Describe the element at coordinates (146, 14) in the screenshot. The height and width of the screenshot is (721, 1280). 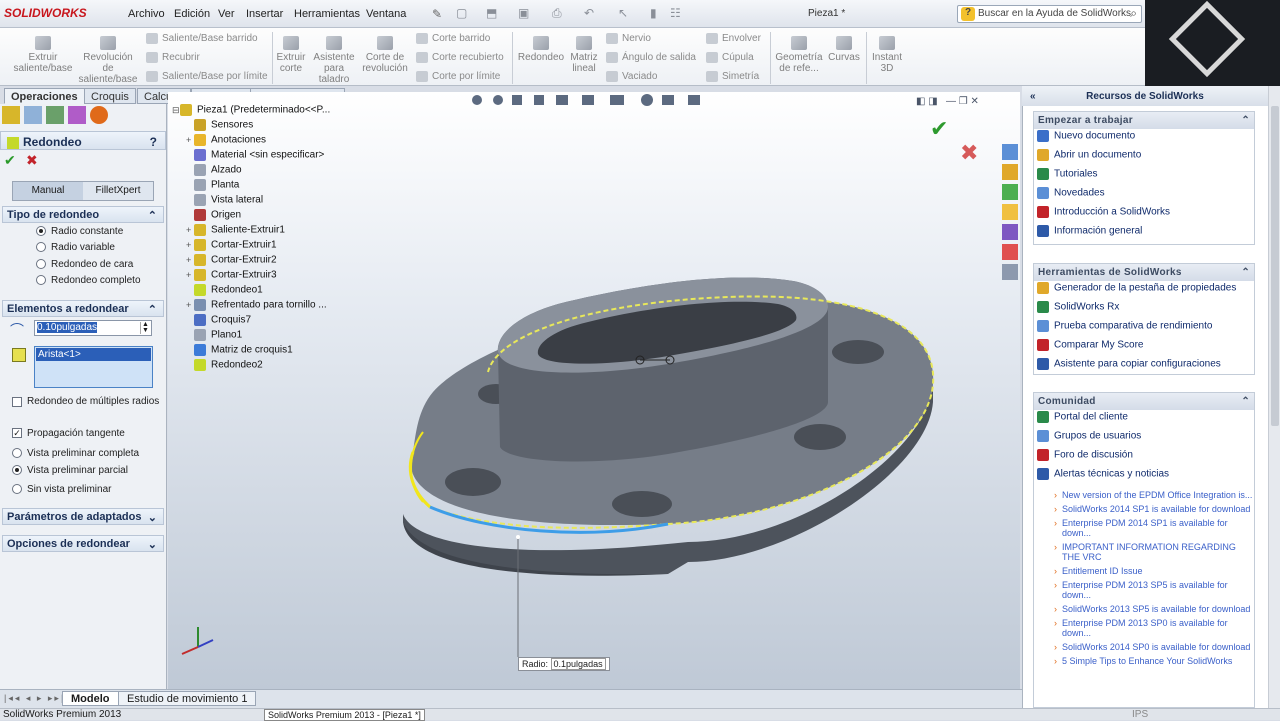
I see `menu-archivo: Archivo` at that location.